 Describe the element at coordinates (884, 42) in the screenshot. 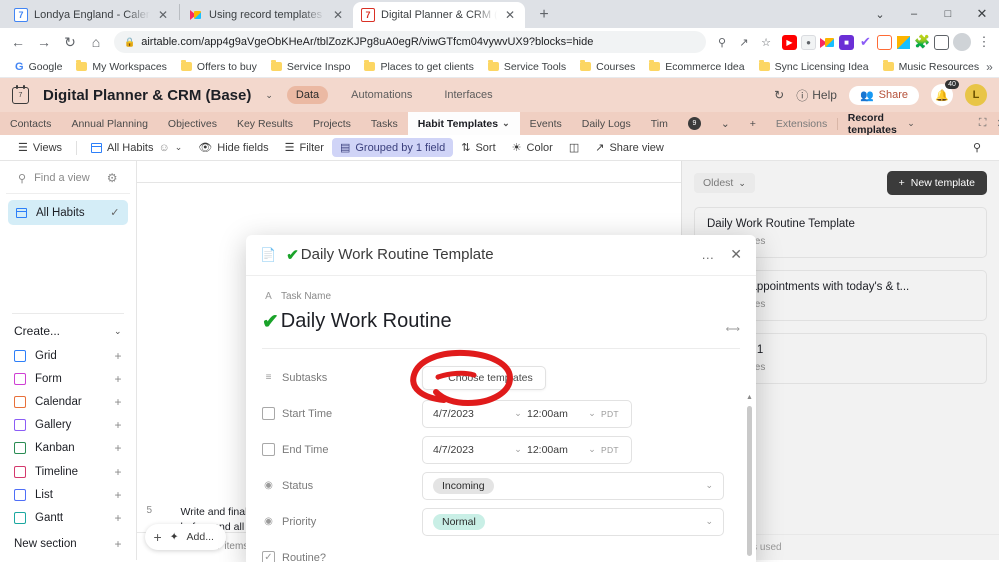

I see `orange-grid-icon` at that location.